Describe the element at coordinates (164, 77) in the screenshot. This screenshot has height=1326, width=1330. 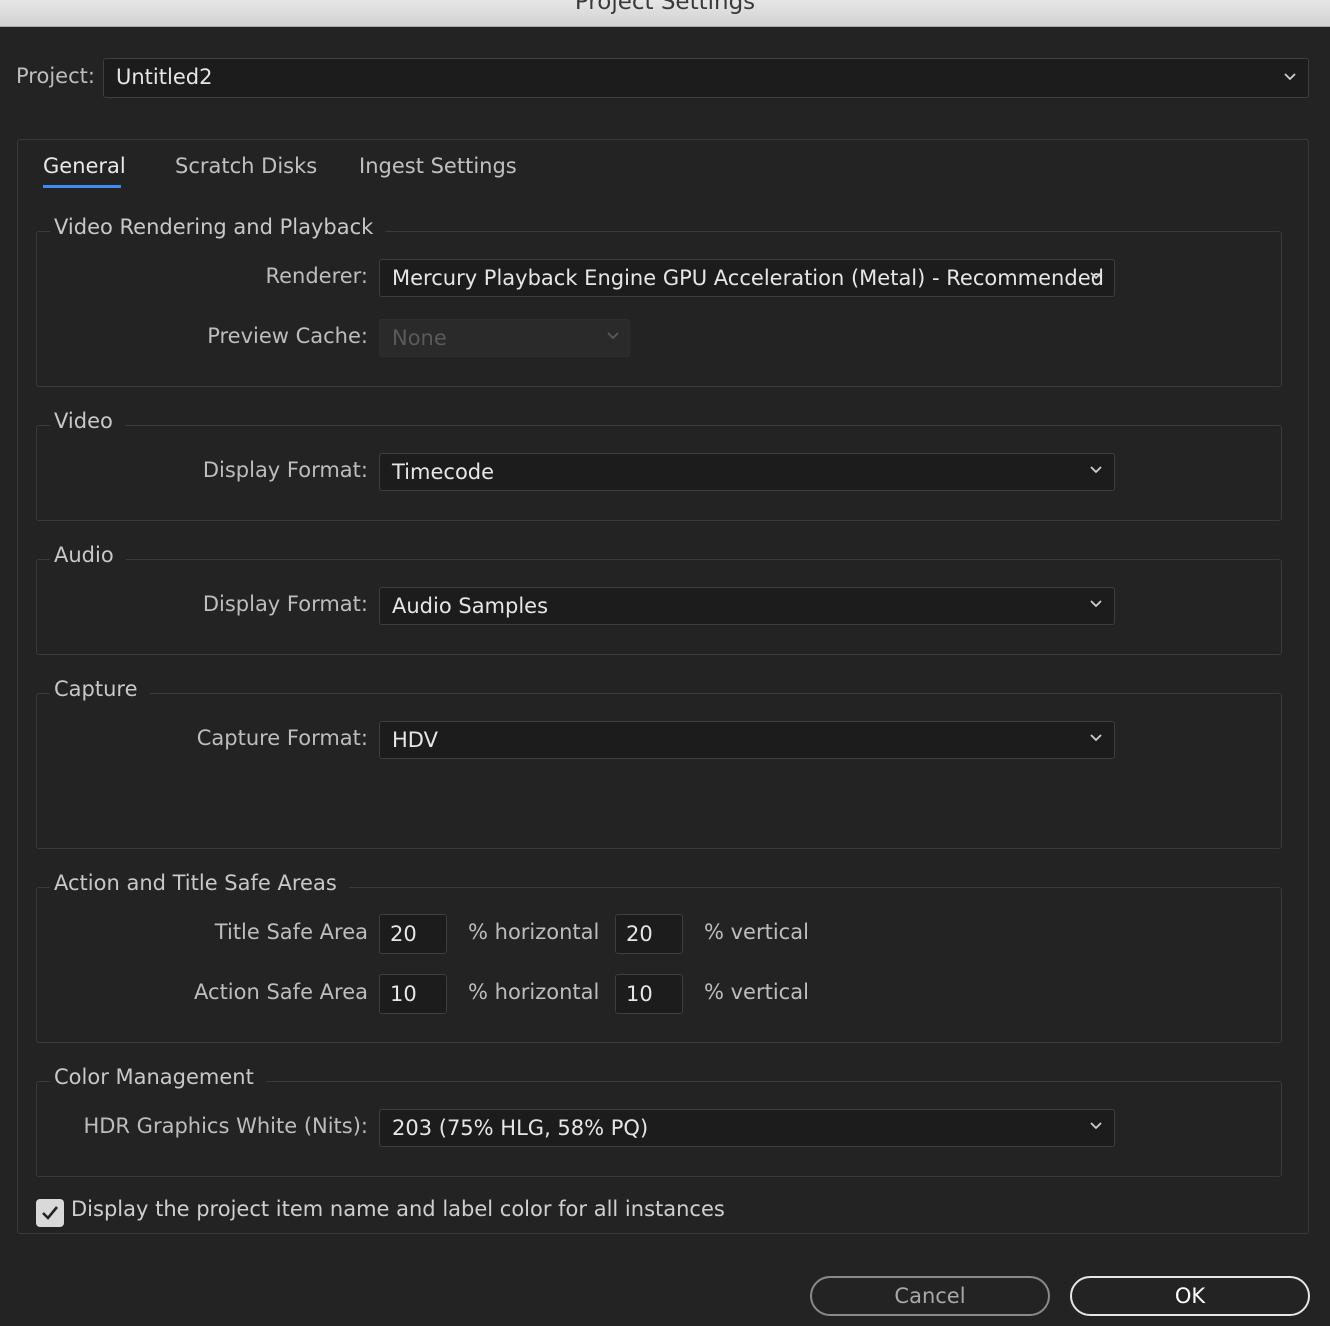
I see `project-value: Untitled2` at that location.